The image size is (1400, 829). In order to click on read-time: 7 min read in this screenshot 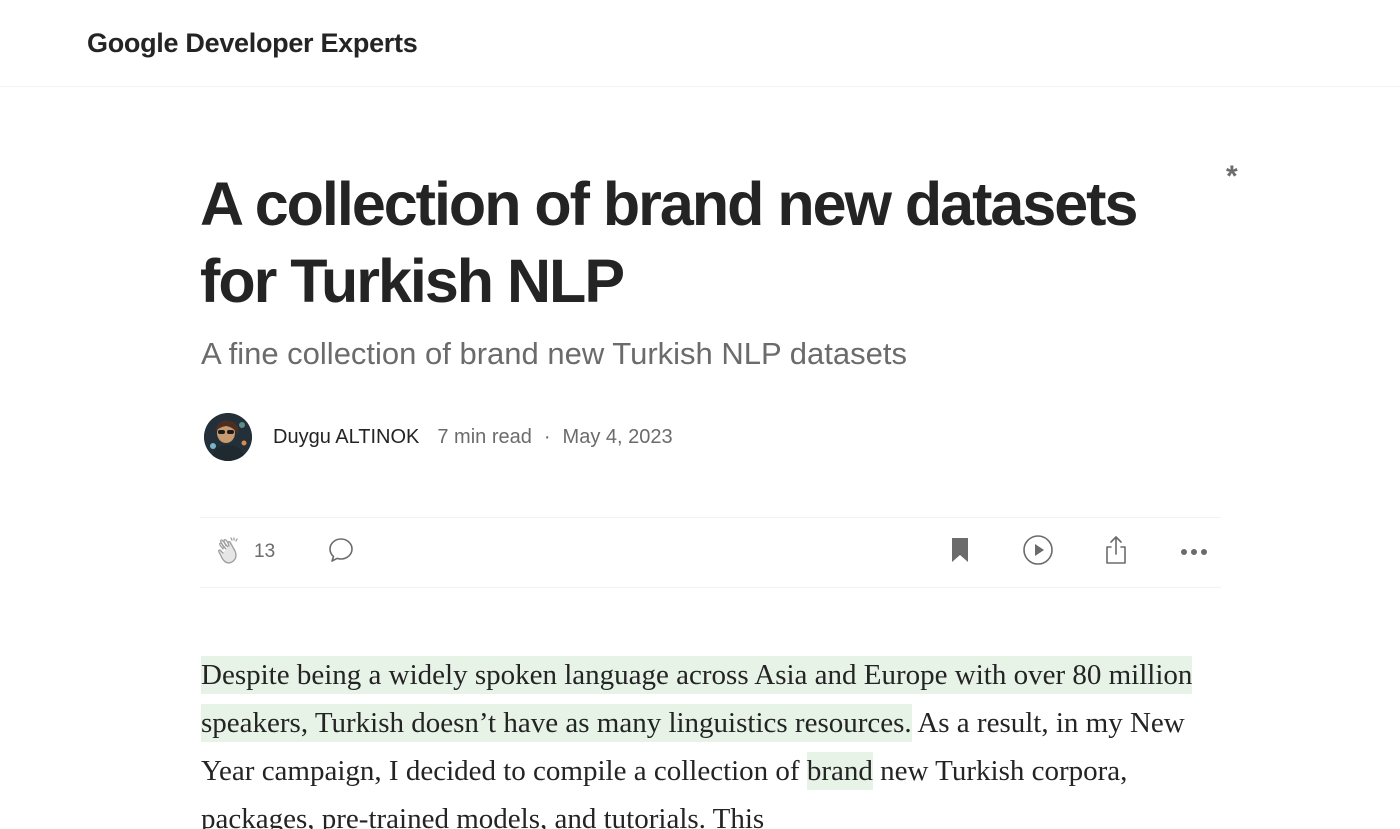, I will do `click(484, 436)`.